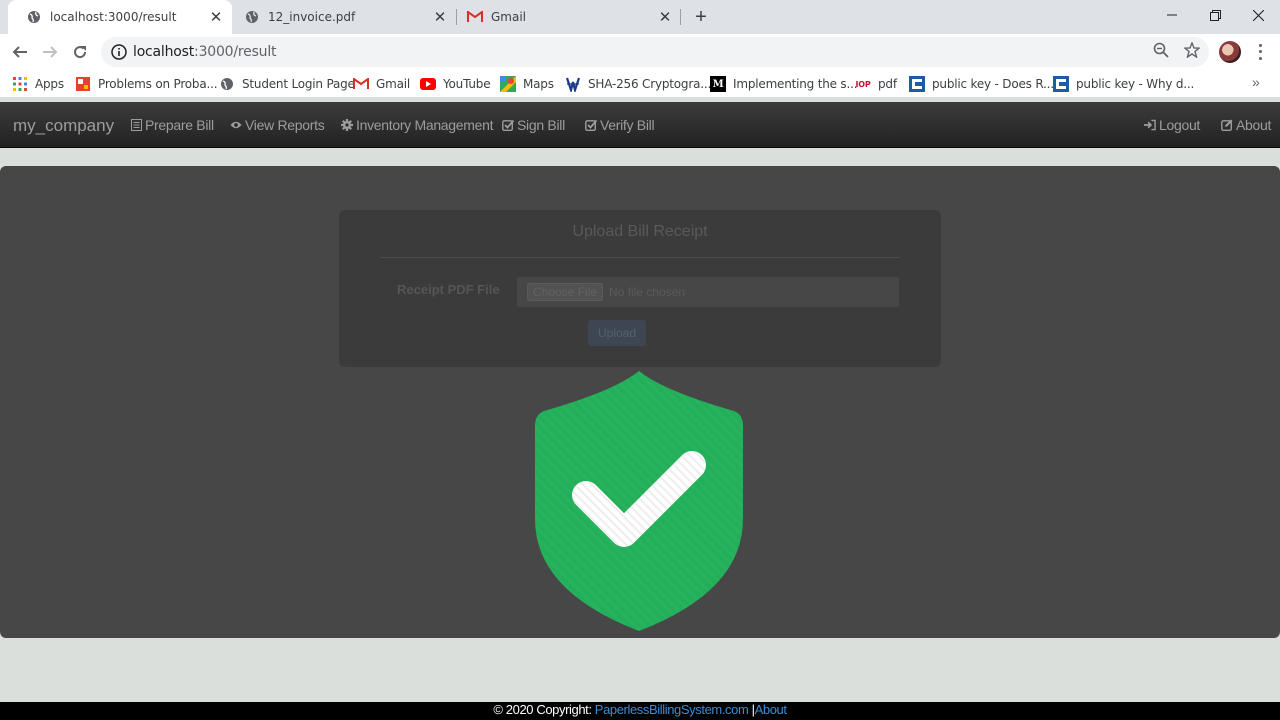 Image resolution: width=1280 pixels, height=720 pixels. Describe the element at coordinates (647, 292) in the screenshot. I see `no-file-text: No file chosen` at that location.